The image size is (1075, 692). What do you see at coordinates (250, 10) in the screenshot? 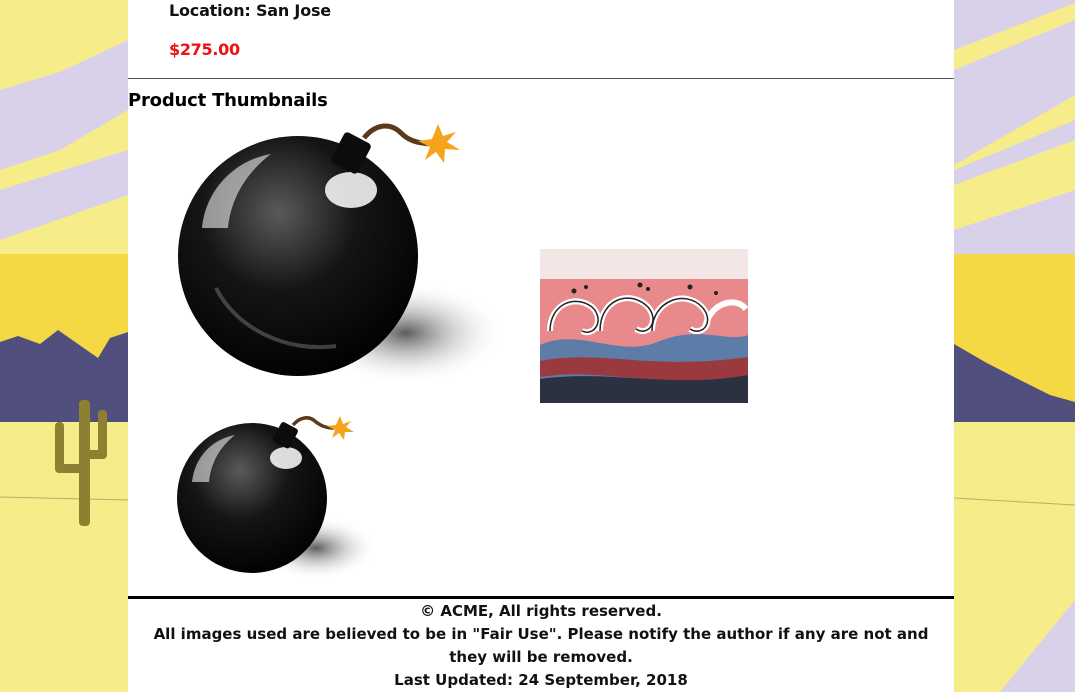
I see `product-location: Location: San Jose` at bounding box center [250, 10].